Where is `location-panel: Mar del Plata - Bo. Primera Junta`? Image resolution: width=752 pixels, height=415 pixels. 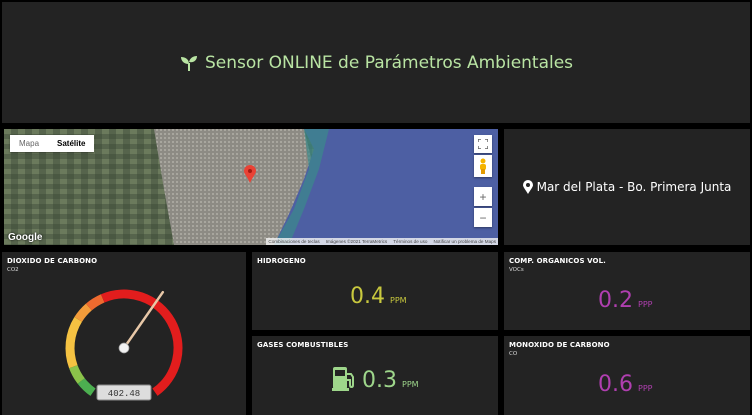
location-panel: Mar del Plata - Bo. Primera Junta is located at coordinates (627, 187).